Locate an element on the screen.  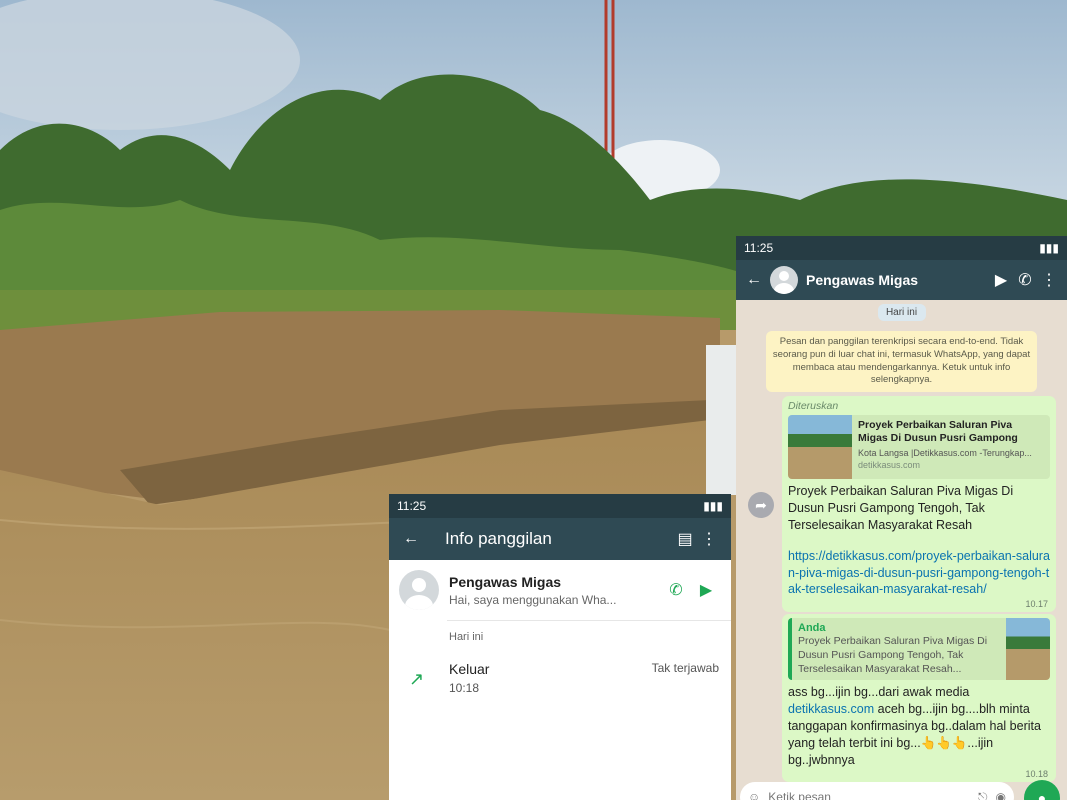
preview-site: detikkasus.com is located at coordinates (889, 465).